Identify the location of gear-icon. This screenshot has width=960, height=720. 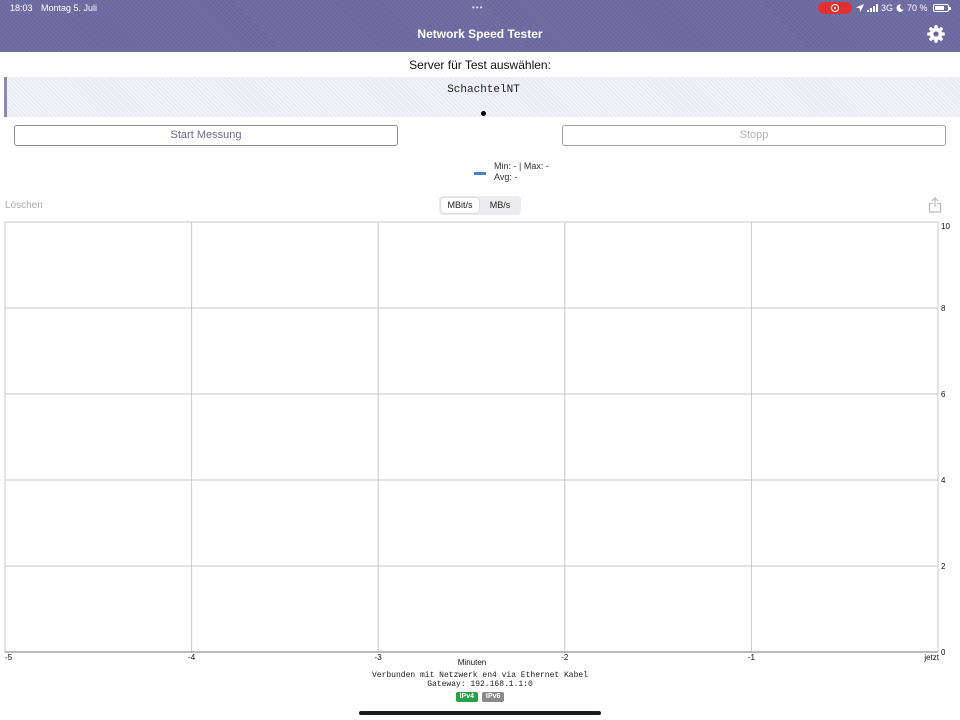
(936, 34).